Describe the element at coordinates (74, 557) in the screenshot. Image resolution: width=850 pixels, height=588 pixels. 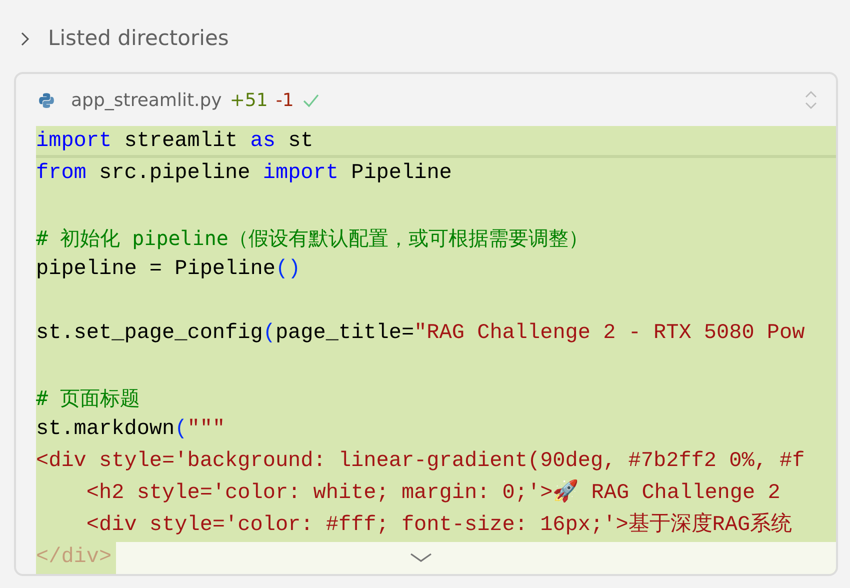
I see `code-line: </div>` at that location.